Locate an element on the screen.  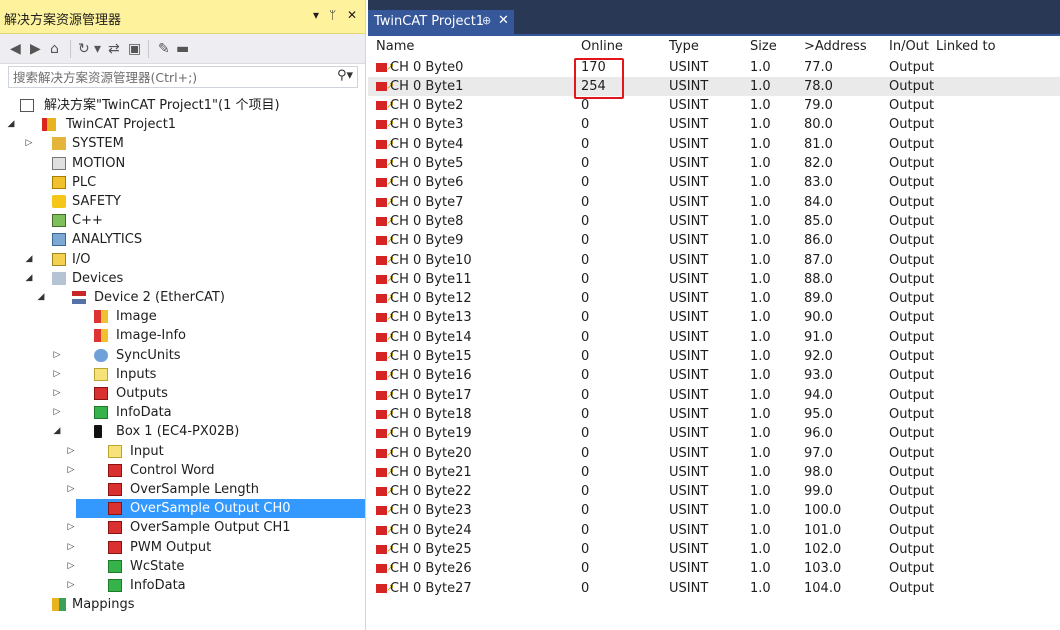
table-row: ↗ CH 0 Byte5 0 USINT 1.0 82.0 Output is located at coordinates (714, 163).